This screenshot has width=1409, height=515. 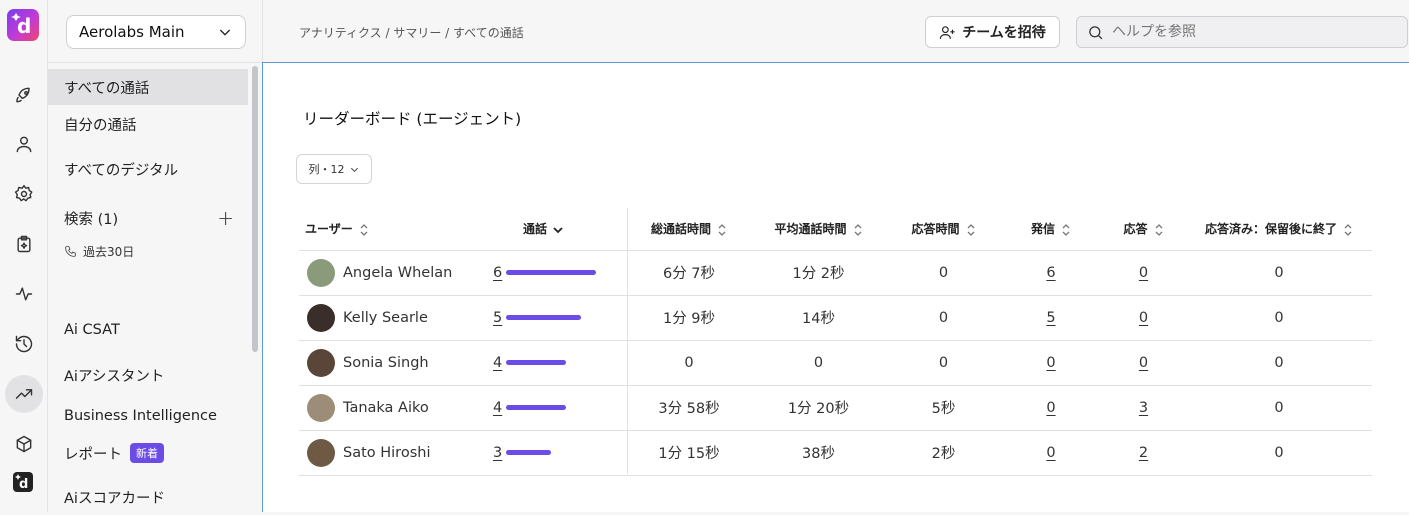 I want to click on sidebar-search-section: 検索 (1) +, so click(x=148, y=218).